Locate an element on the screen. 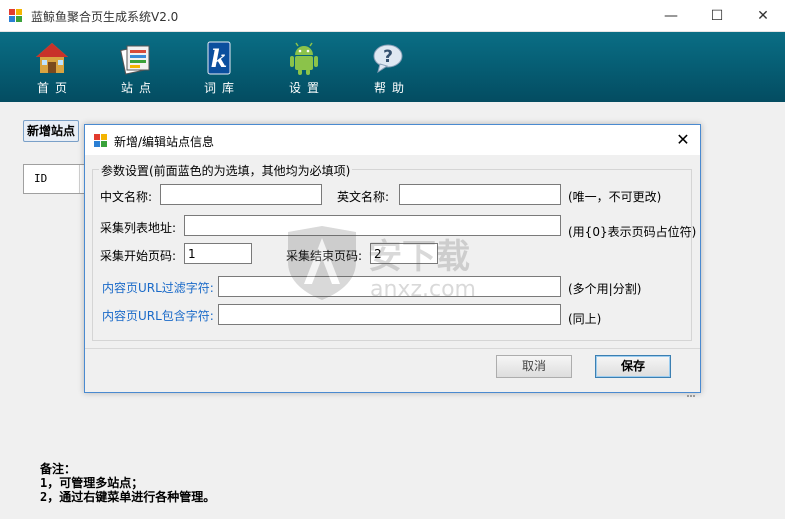  android-settings-icon is located at coordinates (304, 58).